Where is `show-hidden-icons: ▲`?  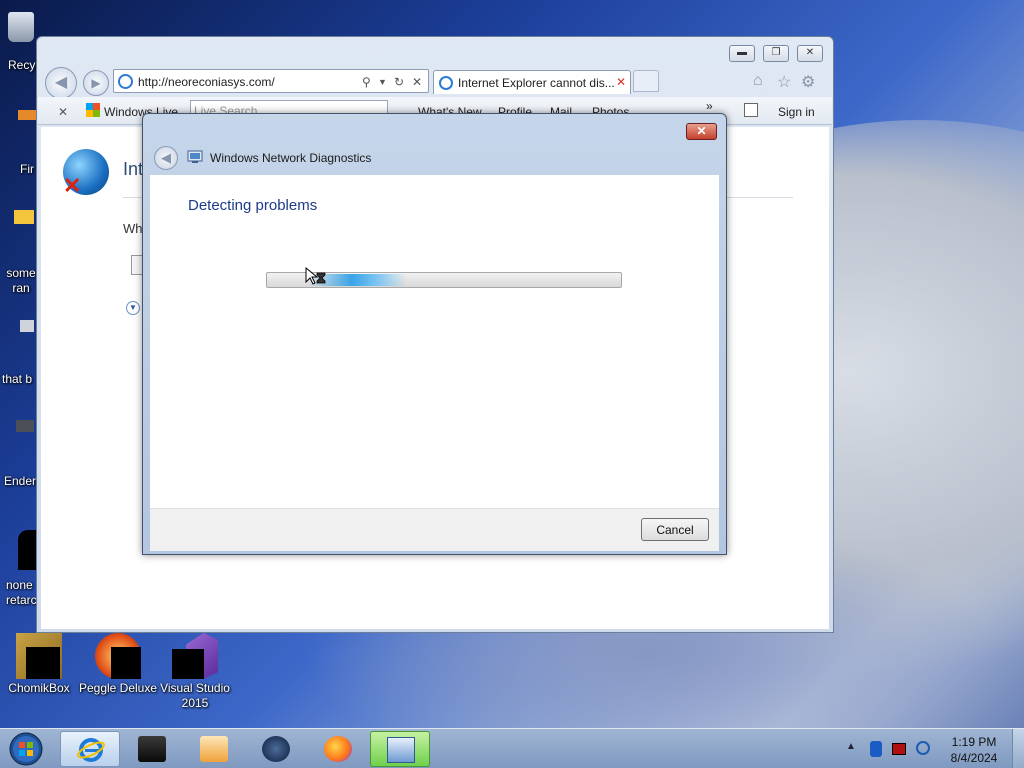 show-hidden-icons: ▲ is located at coordinates (851, 746).